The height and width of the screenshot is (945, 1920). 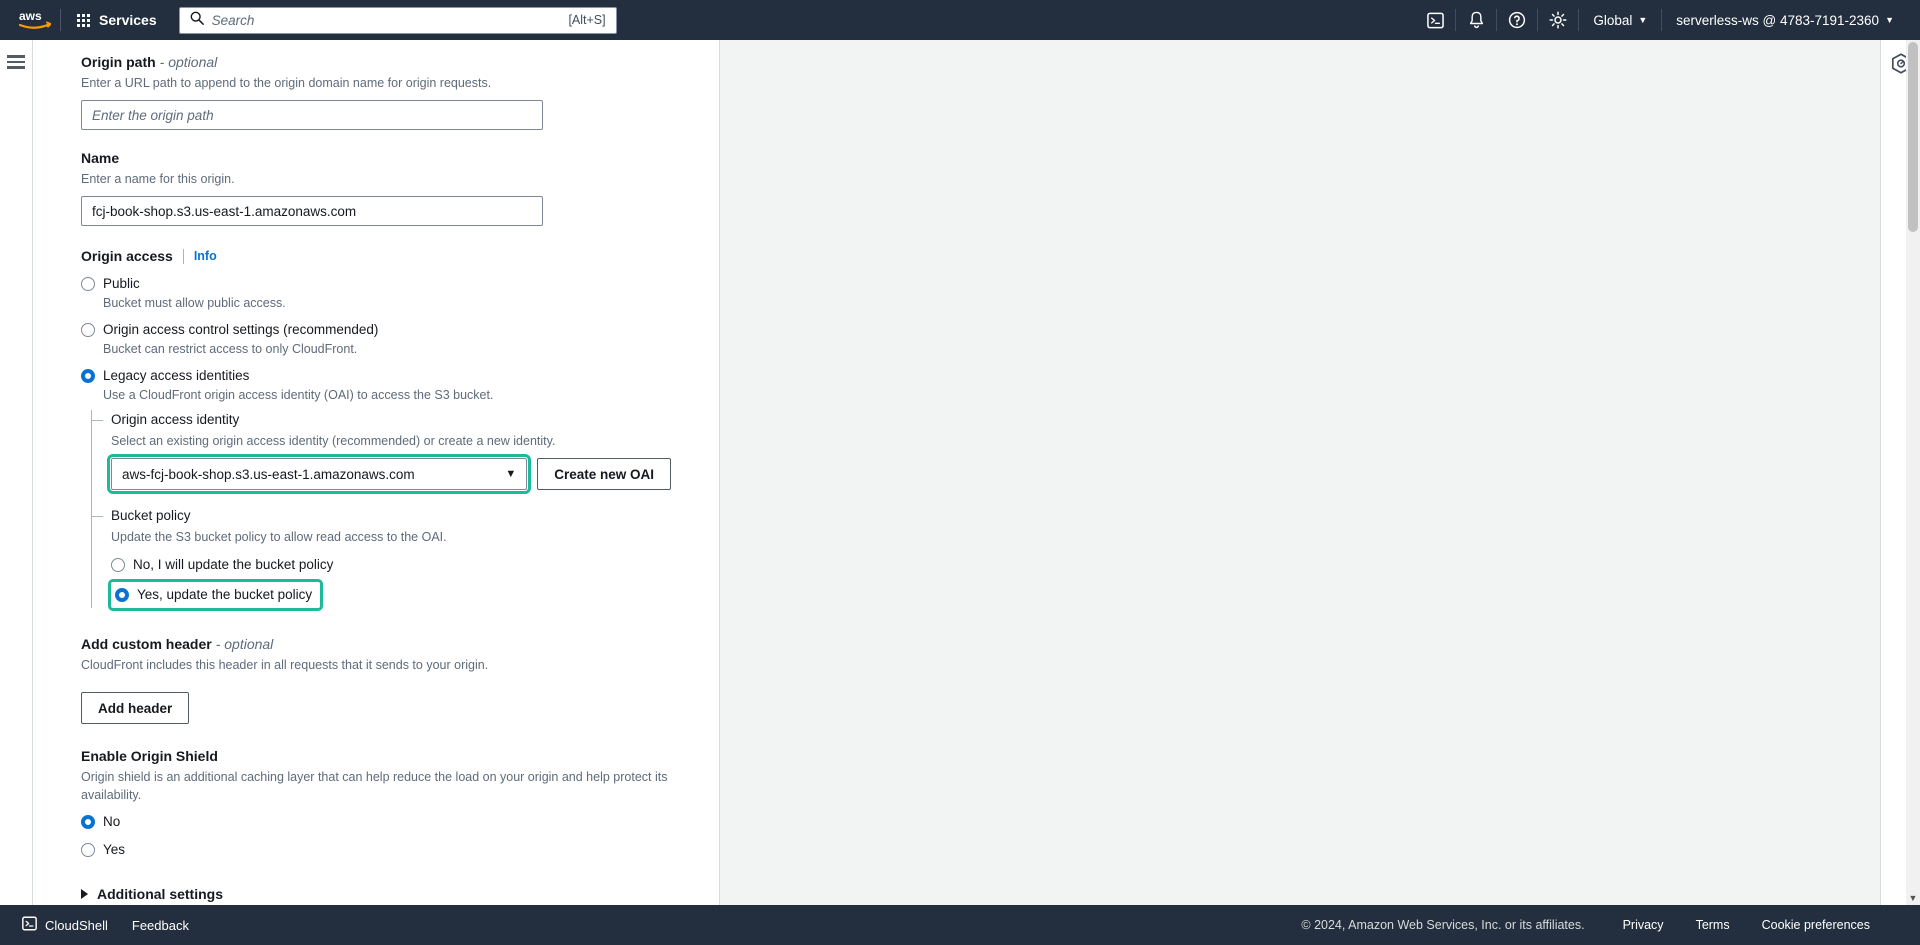 I want to click on search-input, so click(x=390, y=20).